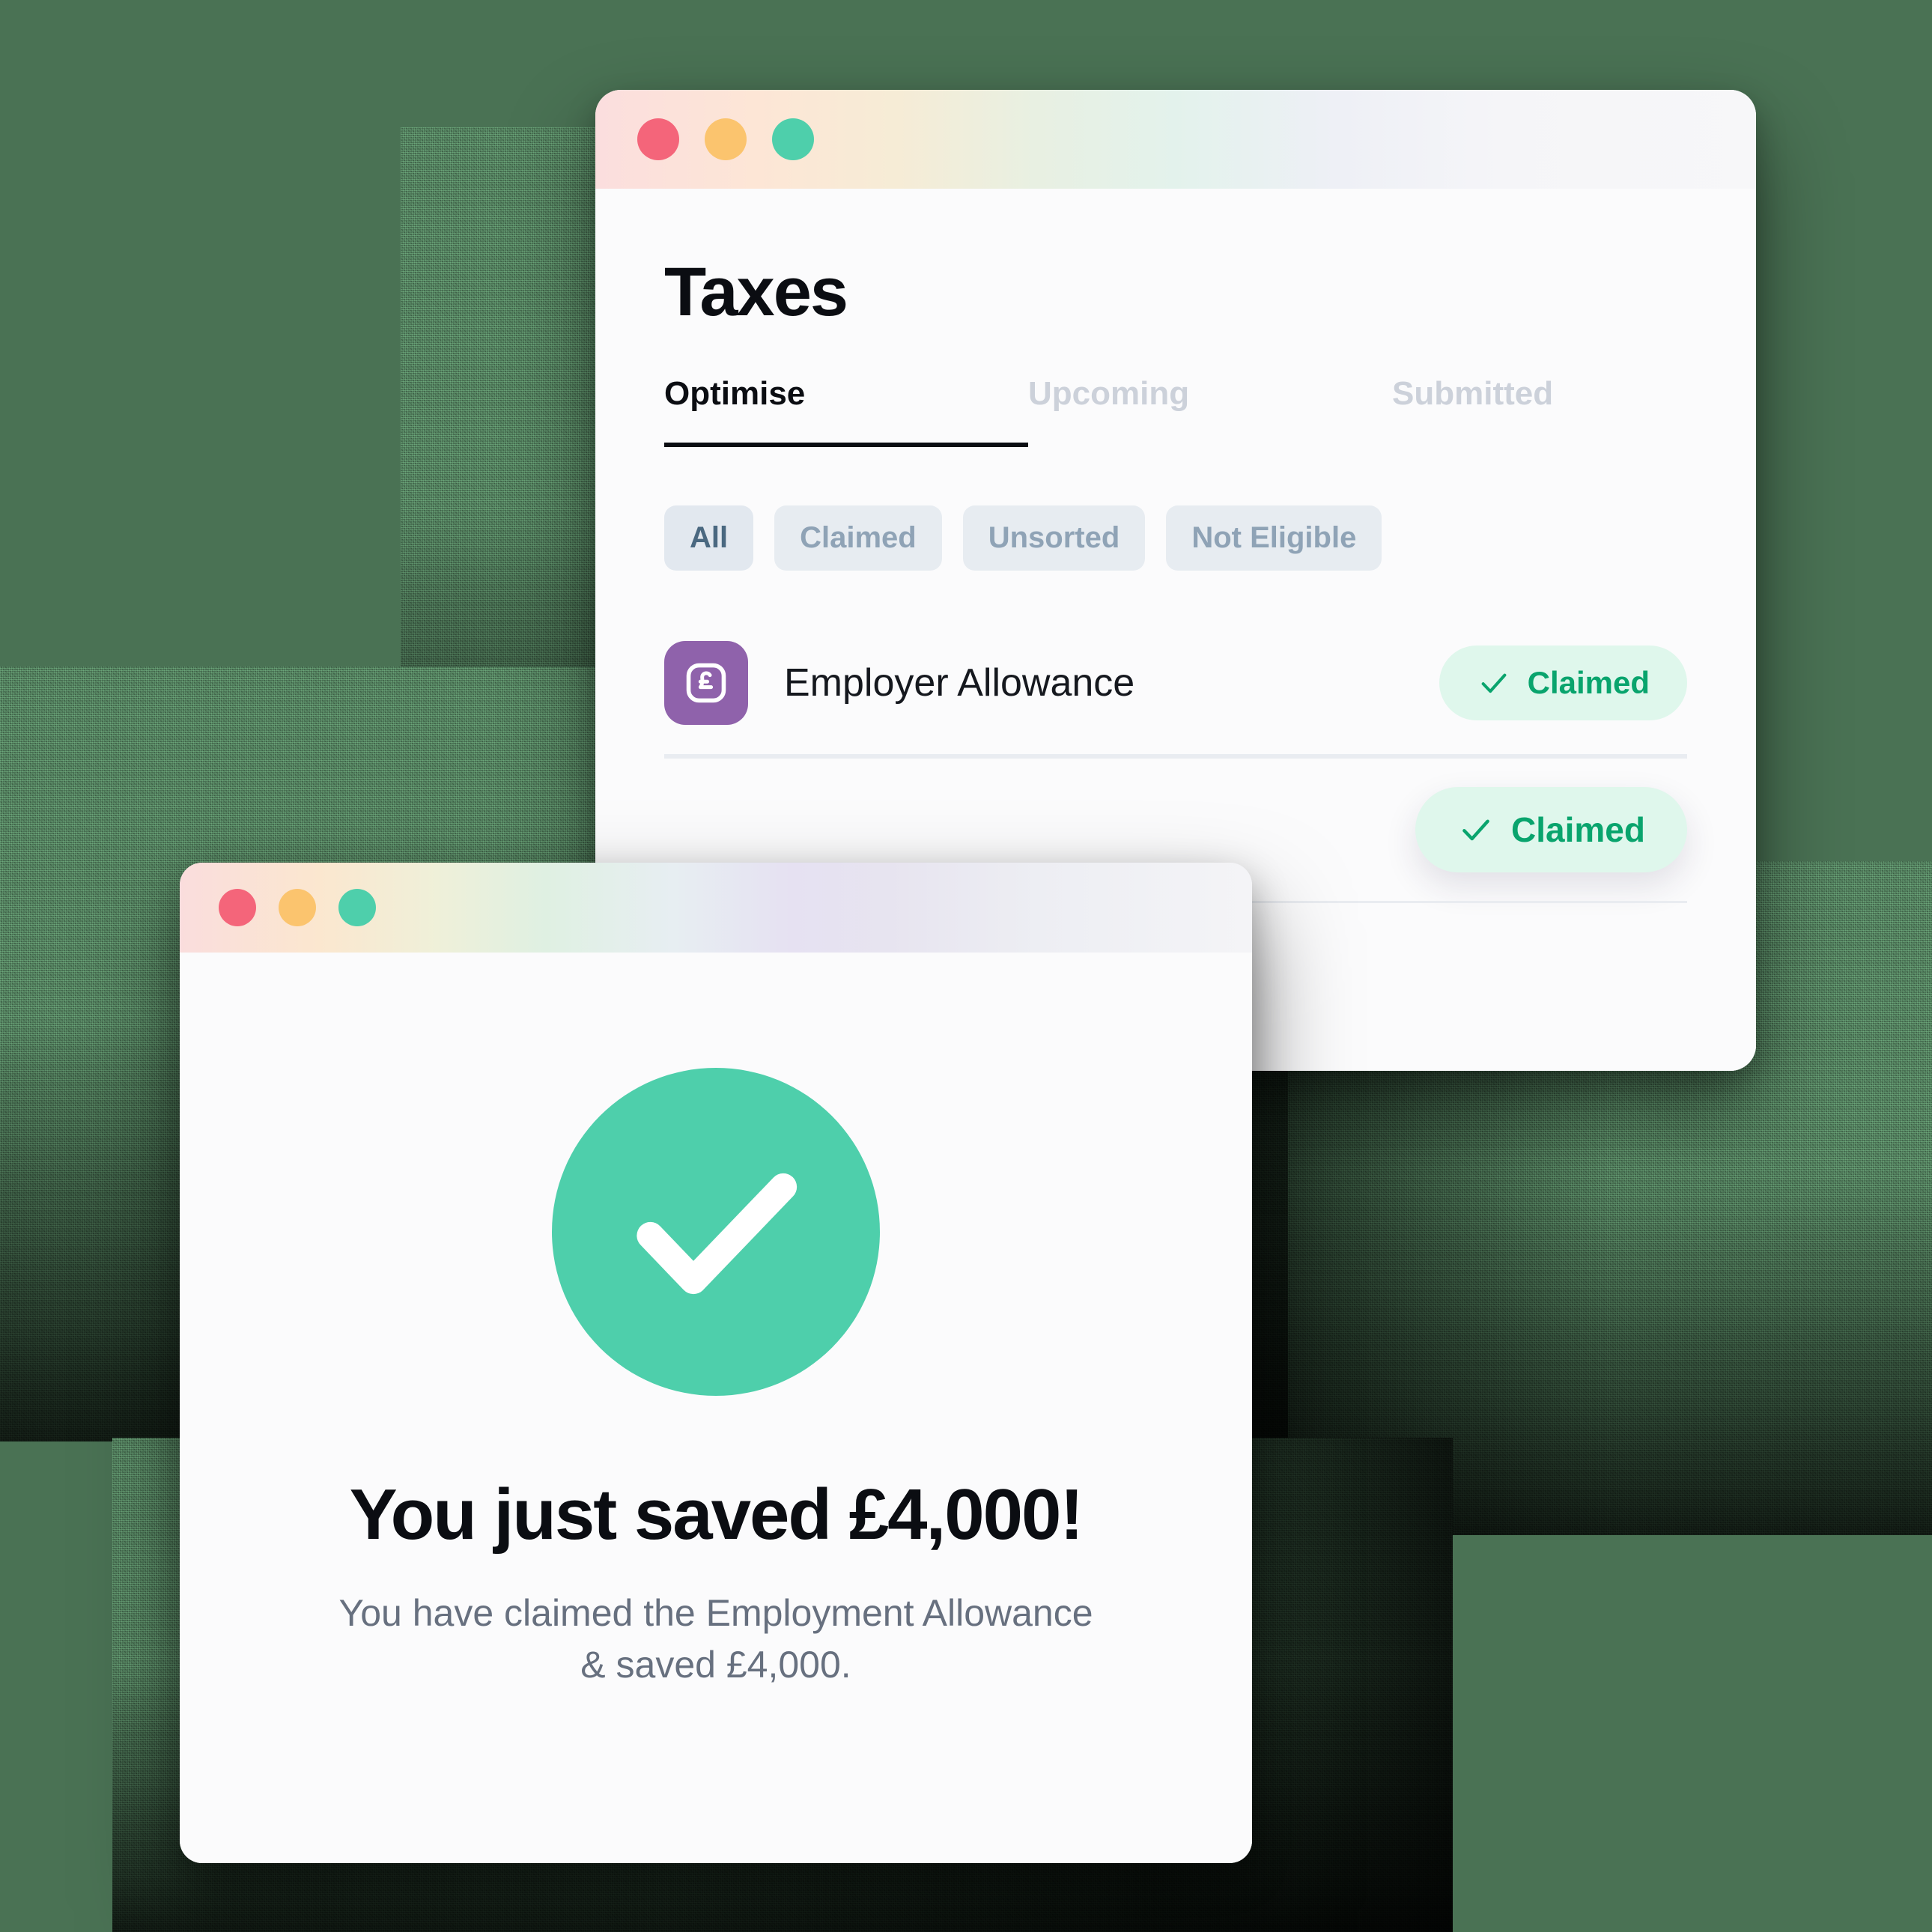  Describe the element at coordinates (716, 1232) in the screenshot. I see `check-circle-icon` at that location.